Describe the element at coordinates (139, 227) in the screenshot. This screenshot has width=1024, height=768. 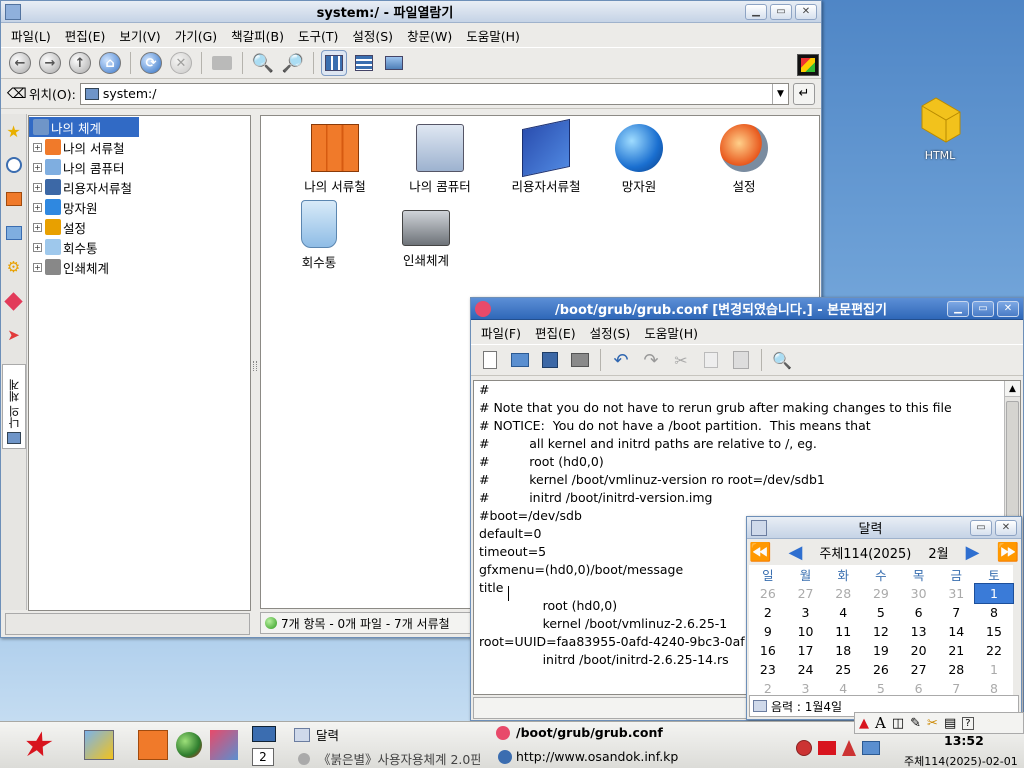
I see `tree-item-settings: + 설정` at that location.